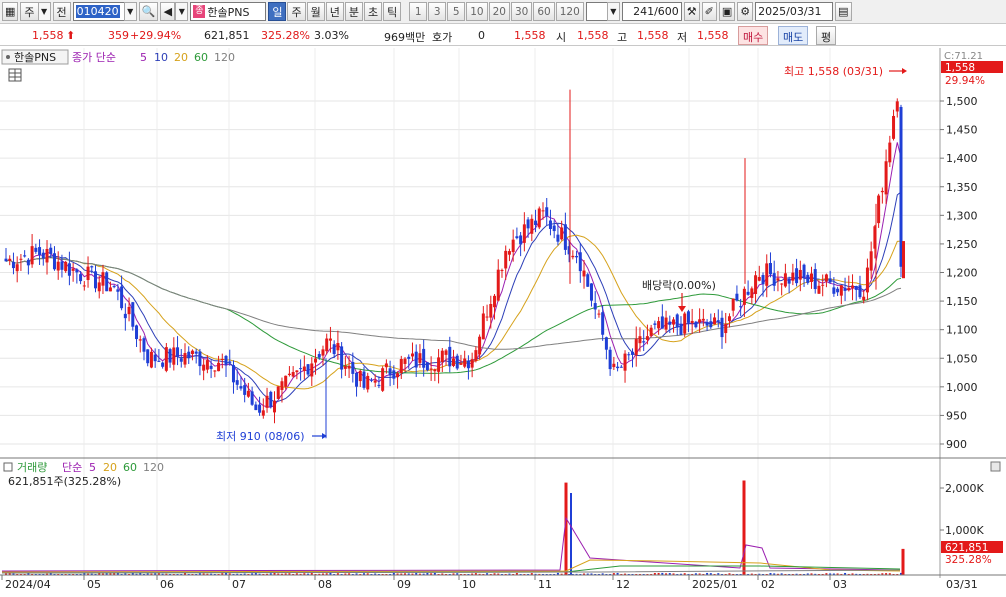 The height and width of the screenshot is (597, 1006). Describe the element at coordinates (477, 11) in the screenshot. I see `minute-tab-10: 10` at that location.